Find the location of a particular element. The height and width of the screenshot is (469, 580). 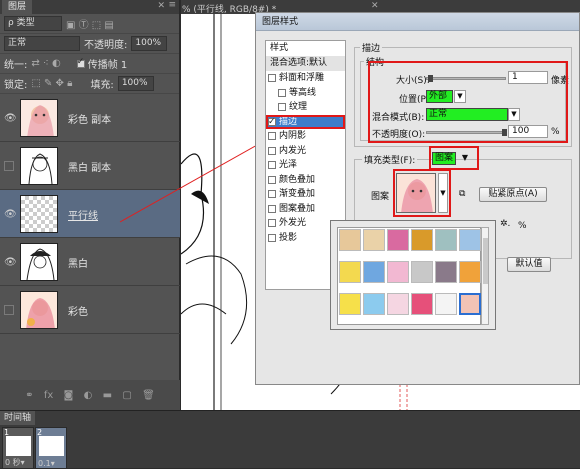

styles-header: 样式 is located at coordinates (305, 48).